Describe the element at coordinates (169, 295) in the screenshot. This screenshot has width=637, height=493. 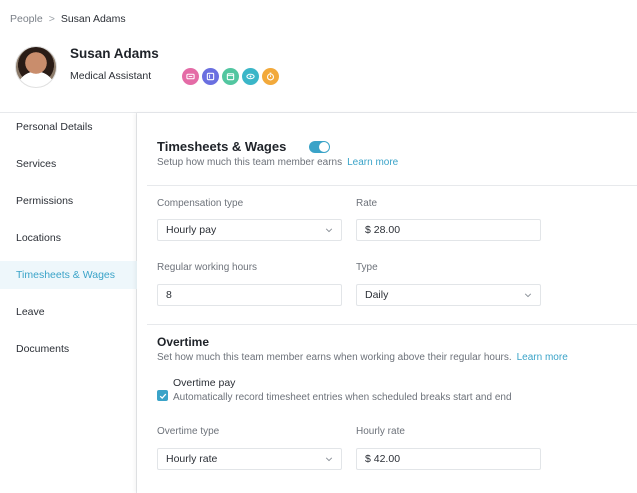
I see `regular-hours-value: 8` at that location.